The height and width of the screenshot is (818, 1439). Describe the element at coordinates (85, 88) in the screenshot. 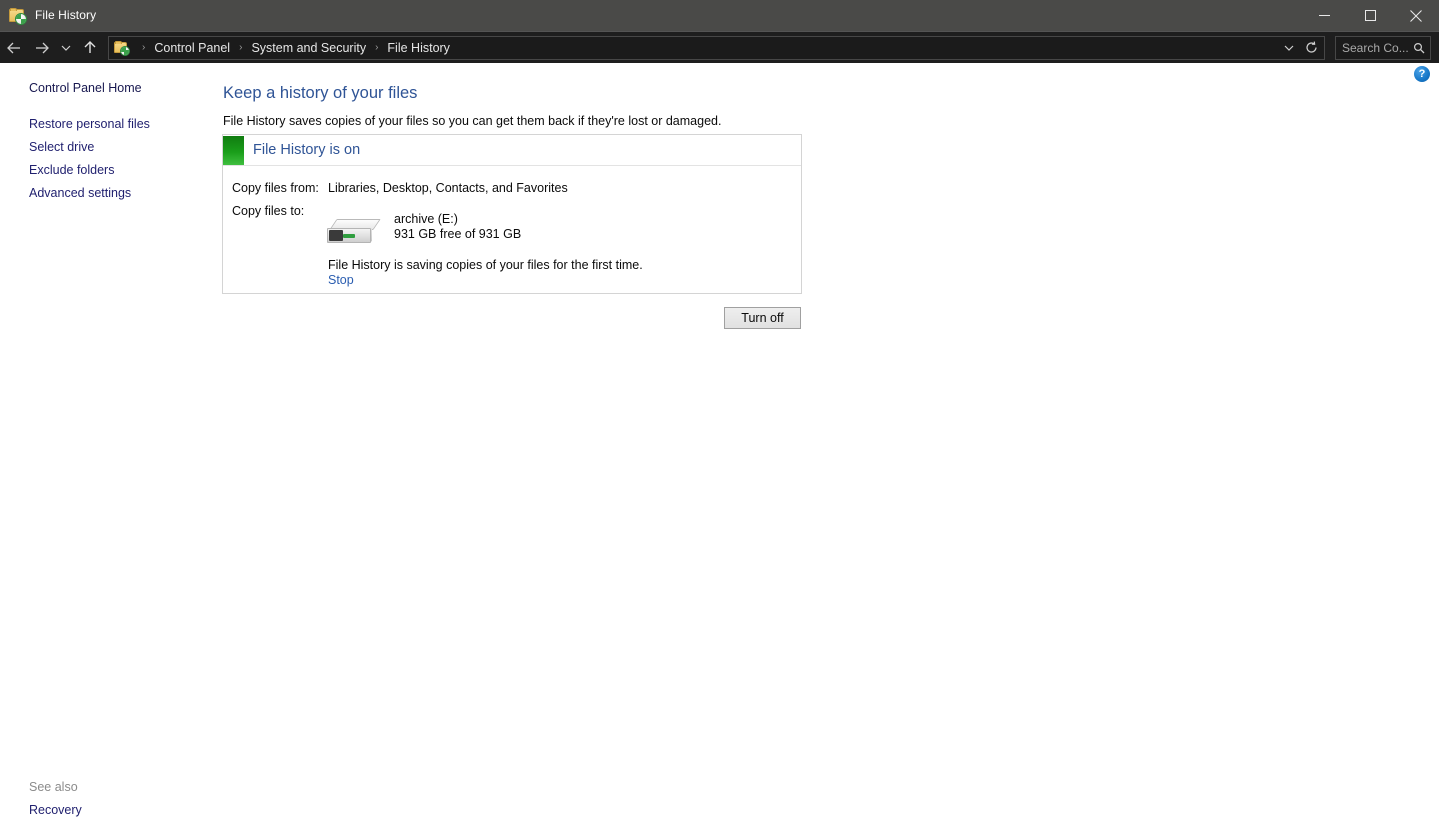

I see `sidebar-item-control-panel-home: Control Panel Home` at that location.